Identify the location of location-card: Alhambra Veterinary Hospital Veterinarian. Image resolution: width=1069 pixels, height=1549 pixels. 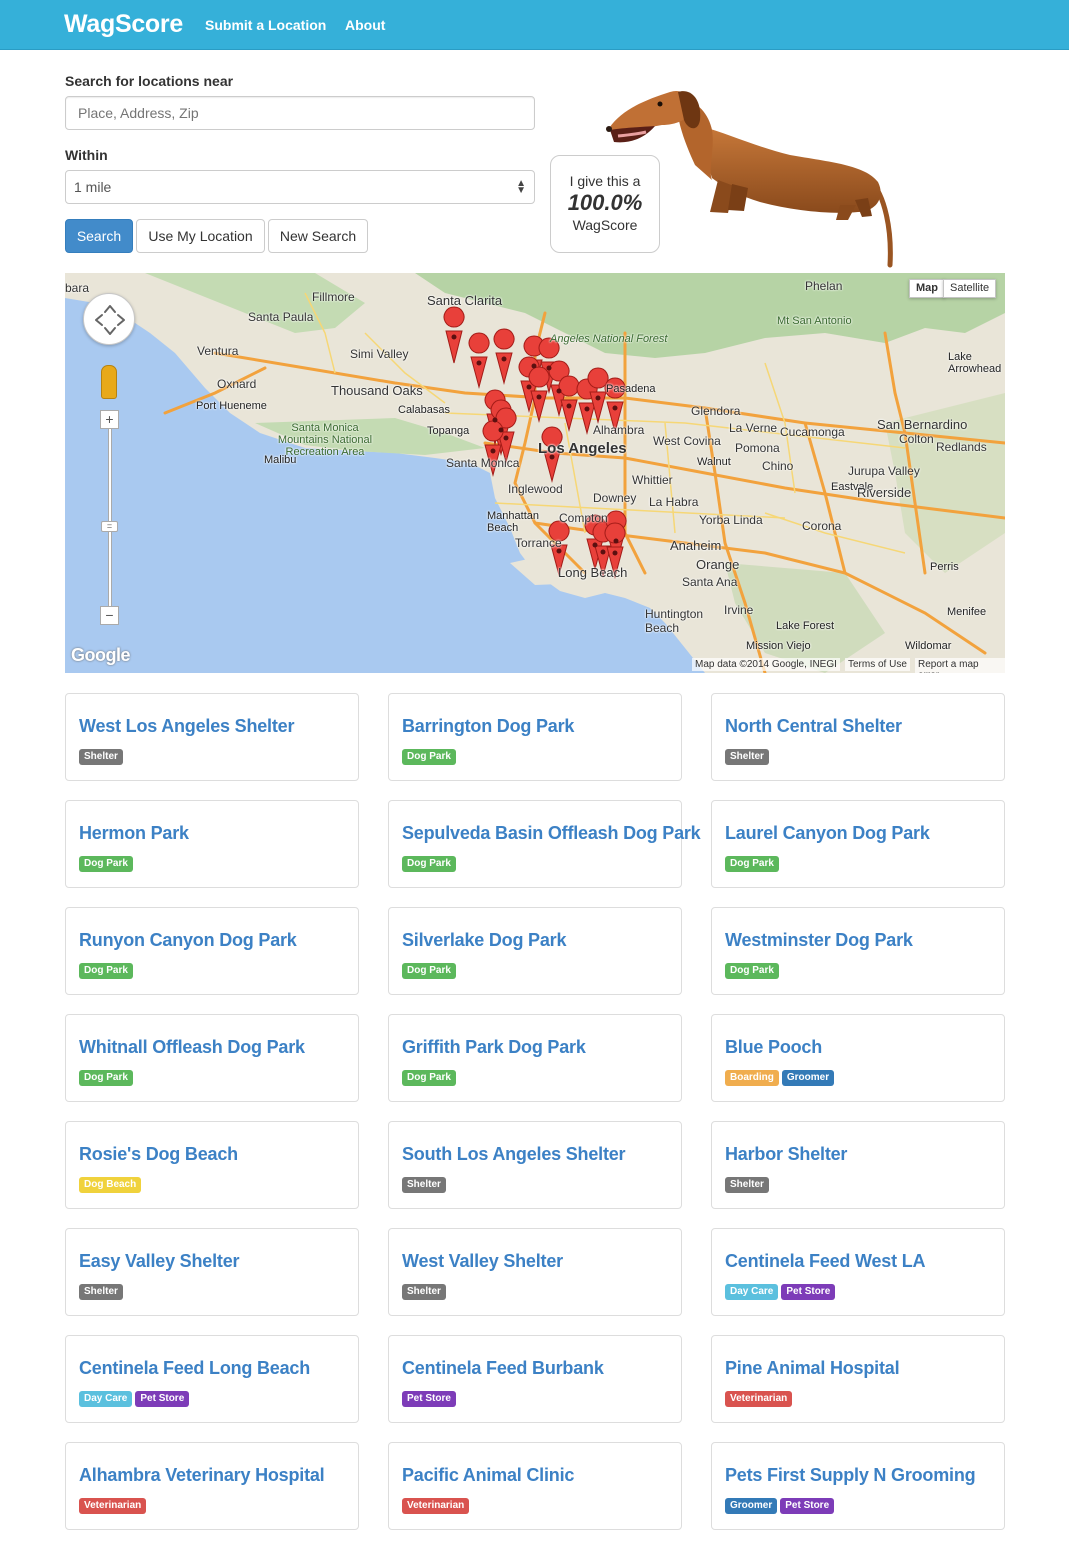
(212, 1486).